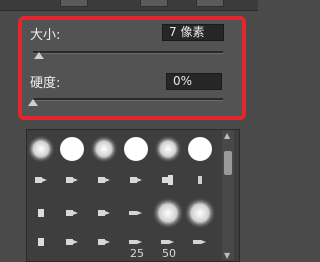 The height and width of the screenshot is (262, 320). What do you see at coordinates (193, 32) in the screenshot?
I see `size-input: 7 像素` at bounding box center [193, 32].